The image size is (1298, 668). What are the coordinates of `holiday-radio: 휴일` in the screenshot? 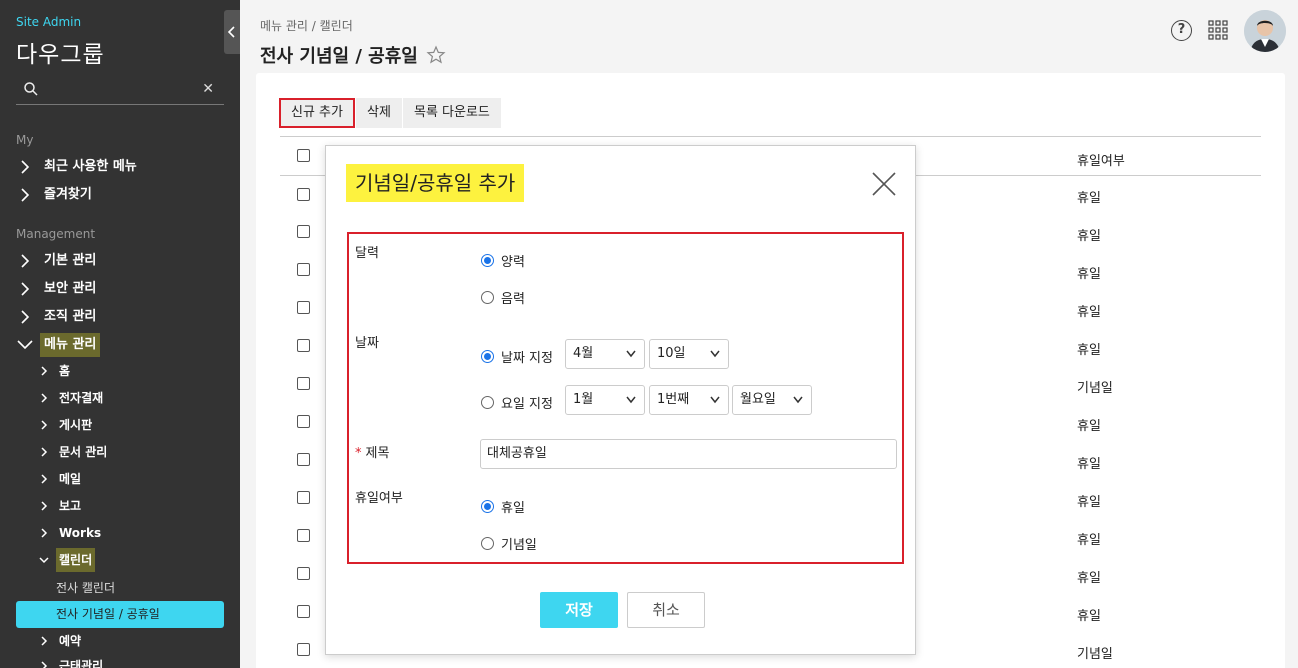 It's located at (503, 506).